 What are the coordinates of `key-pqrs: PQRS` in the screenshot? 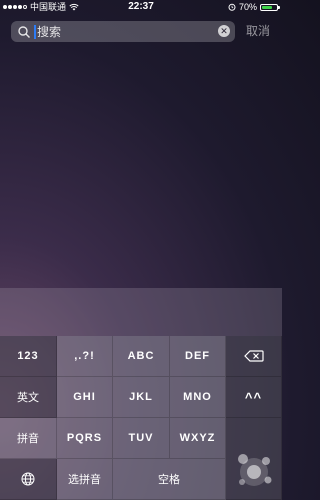 It's located at (85, 438).